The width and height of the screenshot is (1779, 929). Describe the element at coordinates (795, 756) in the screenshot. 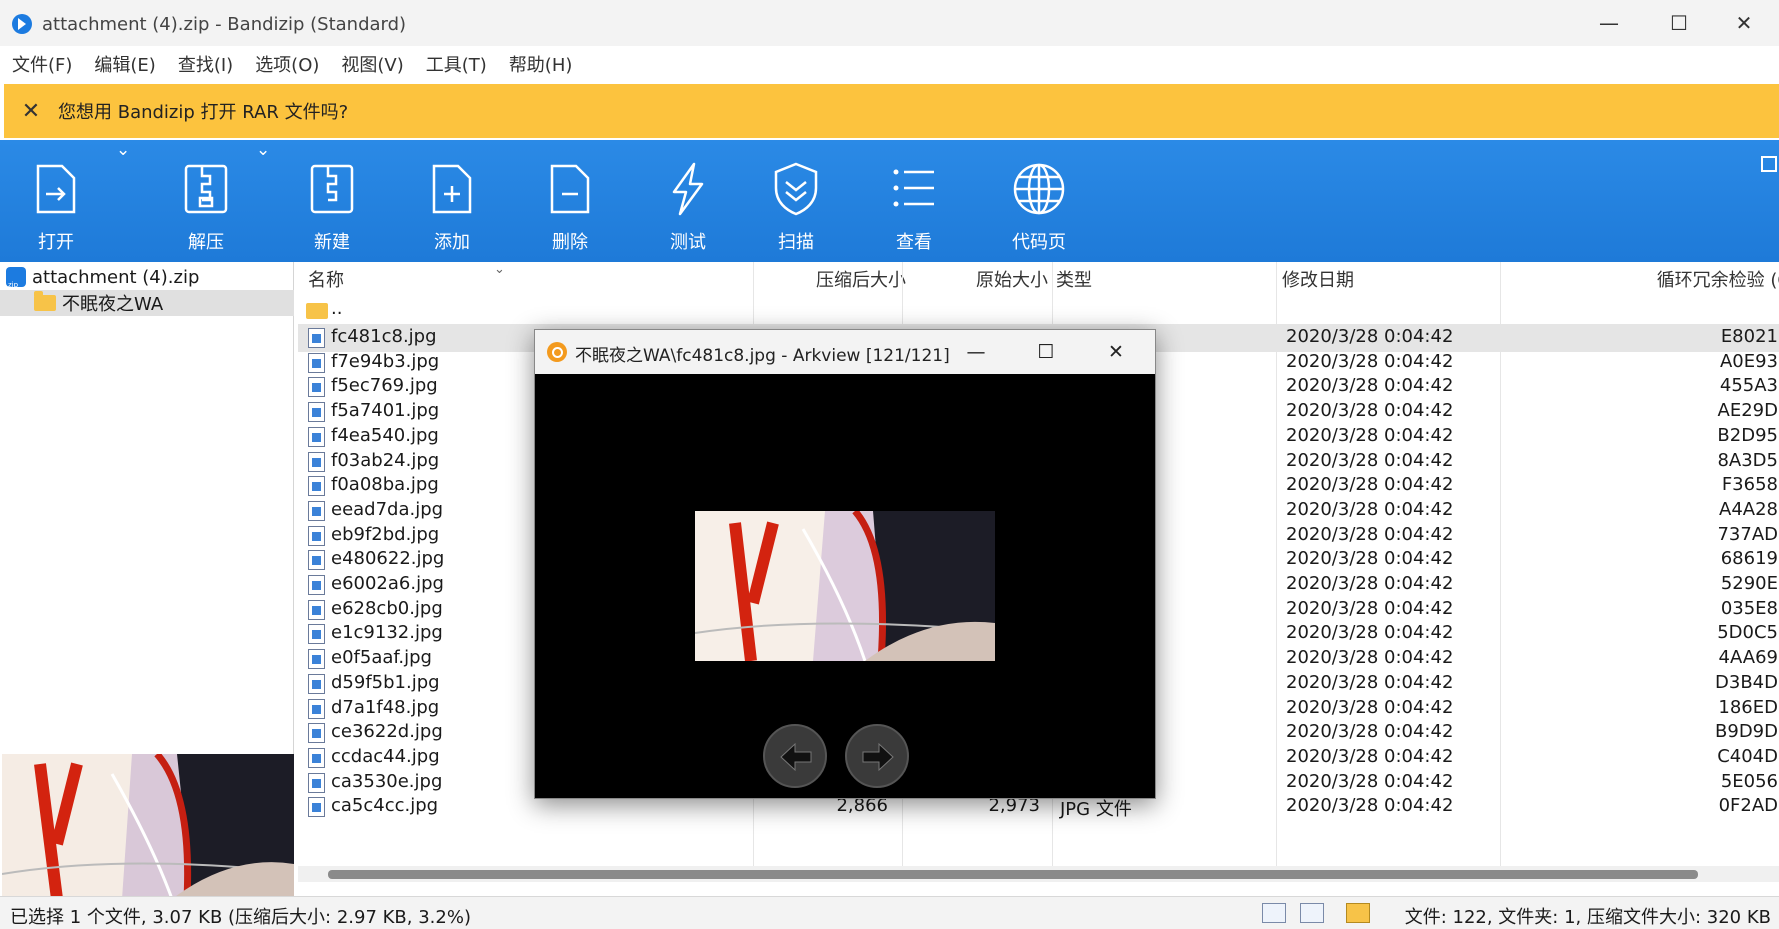

I see `previous-image-button` at that location.